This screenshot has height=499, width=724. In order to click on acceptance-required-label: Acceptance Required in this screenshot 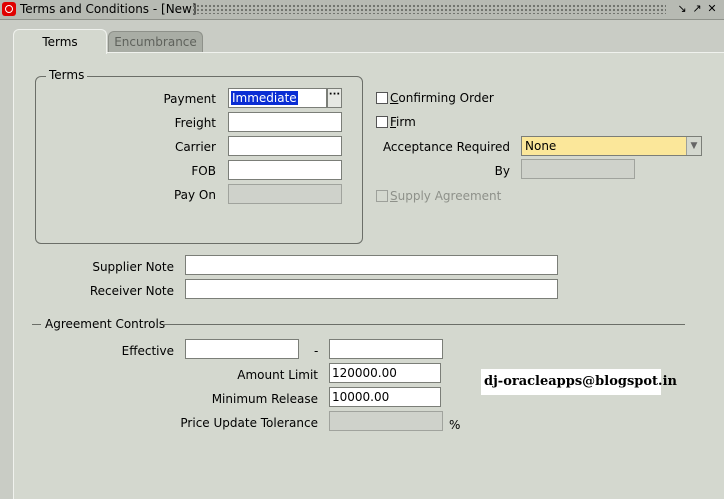, I will do `click(446, 147)`.